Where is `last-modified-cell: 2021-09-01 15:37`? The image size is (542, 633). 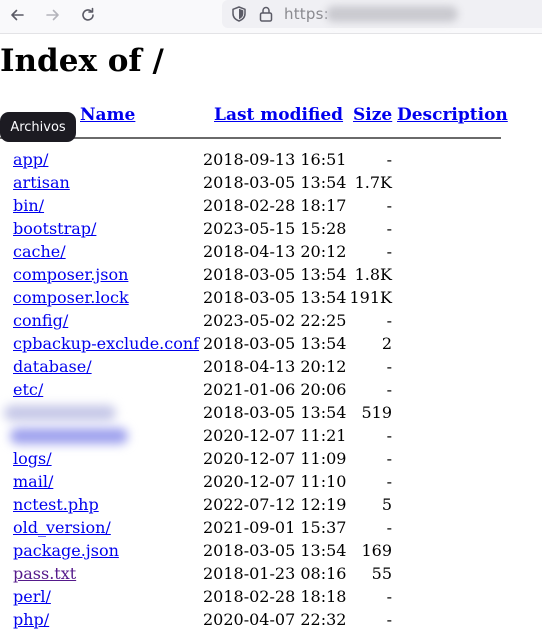 last-modified-cell: 2021-09-01 15:37 is located at coordinates (275, 527).